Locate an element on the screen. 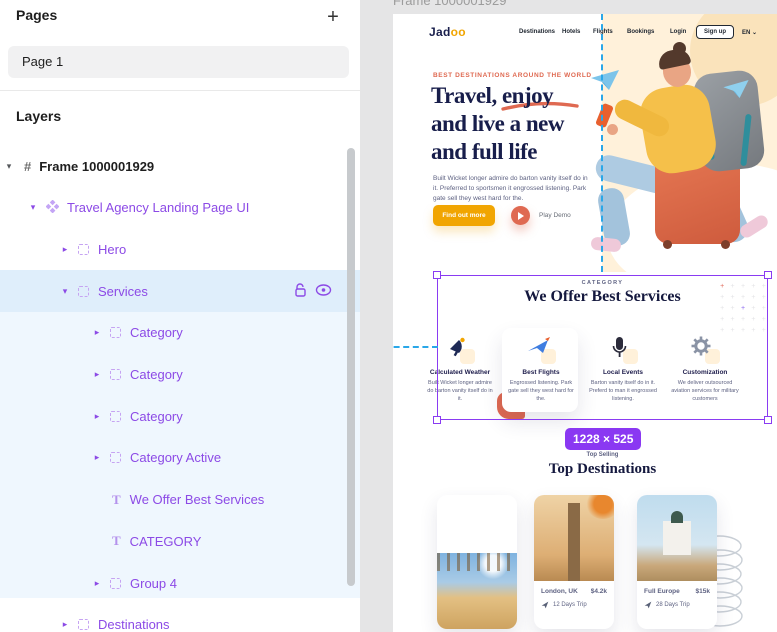  find-out-more-button: Find out more is located at coordinates (464, 215).